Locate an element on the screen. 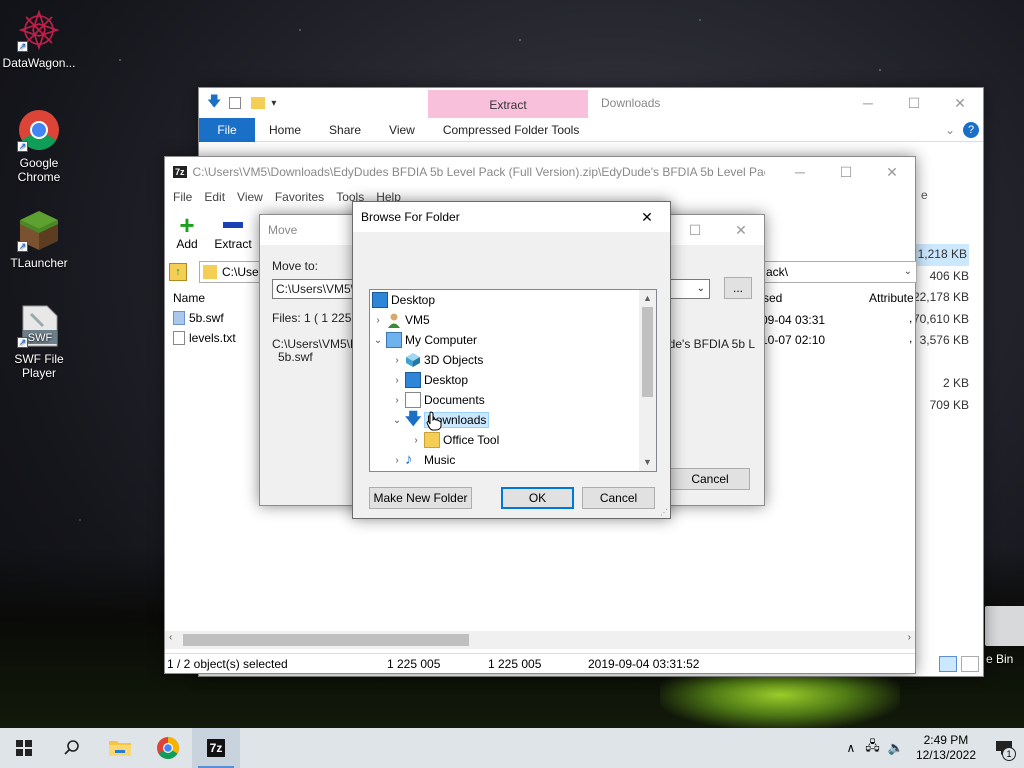 The image size is (1024, 768). taskbar-7zip: 7z is located at coordinates (216, 748).